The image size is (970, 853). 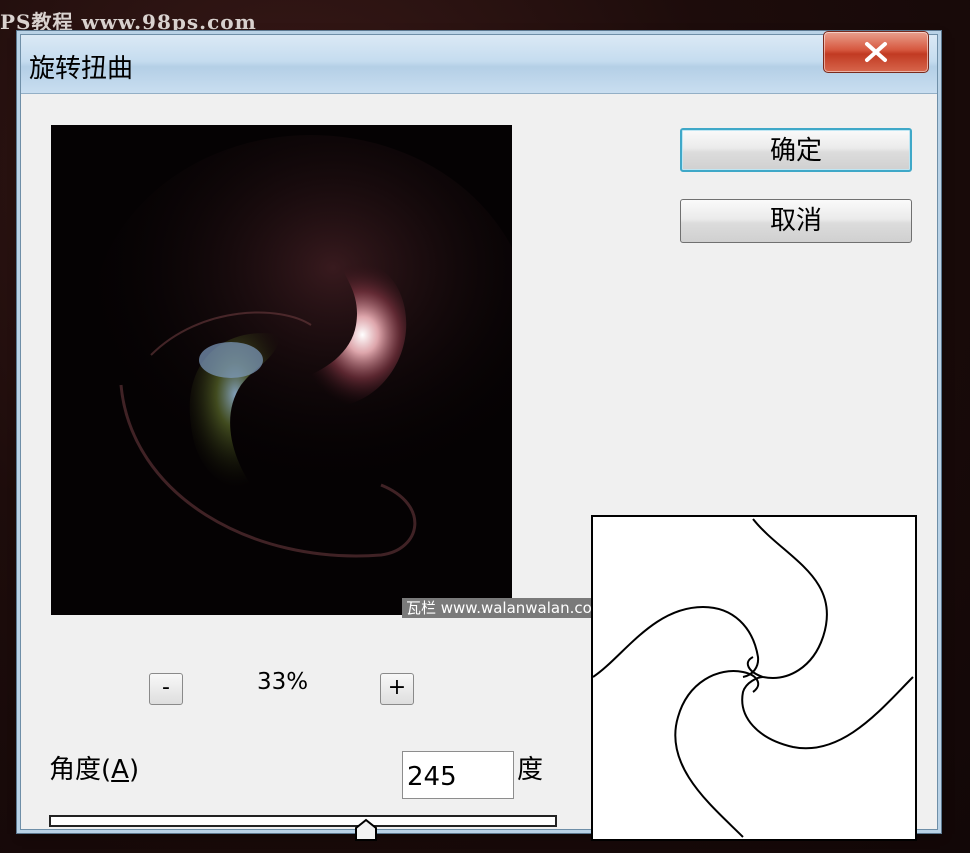 I want to click on angle-label-text: 角度(, so click(x=80, y=770).